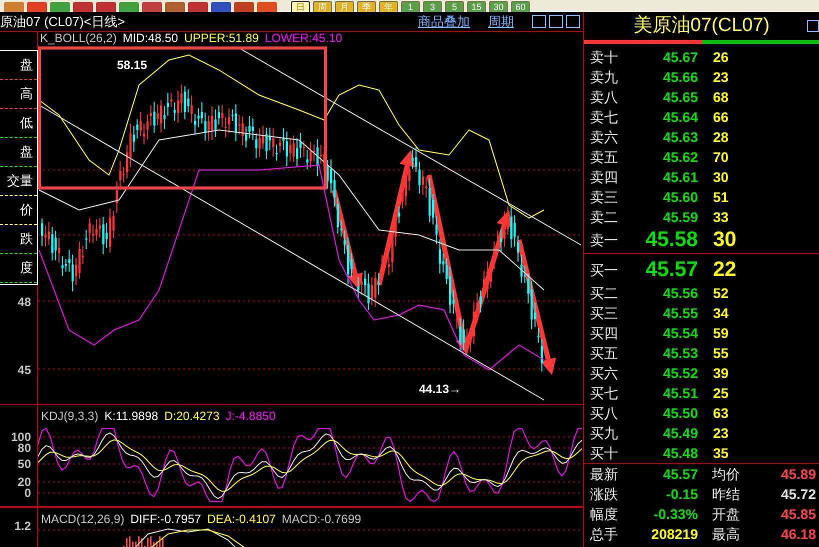 The height and width of the screenshot is (547, 819). Describe the element at coordinates (720, 137) in the screenshot. I see `order-volume: 28` at that location.